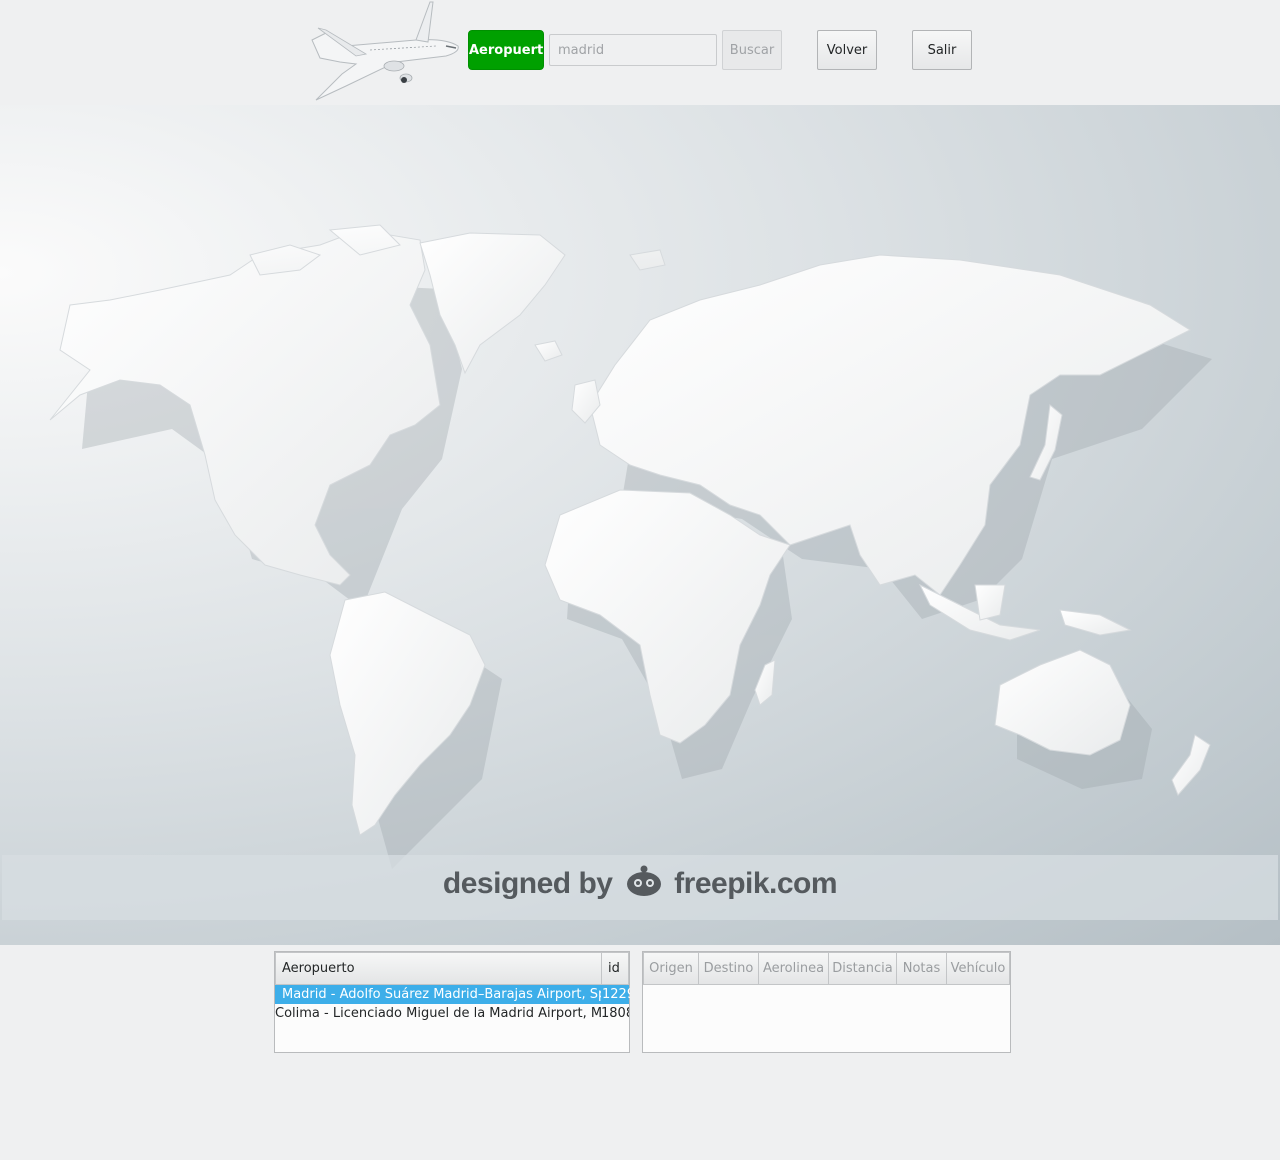 The height and width of the screenshot is (1160, 1280). Describe the element at coordinates (527, 883) in the screenshot. I see `credit-designed-by: designed by` at that location.